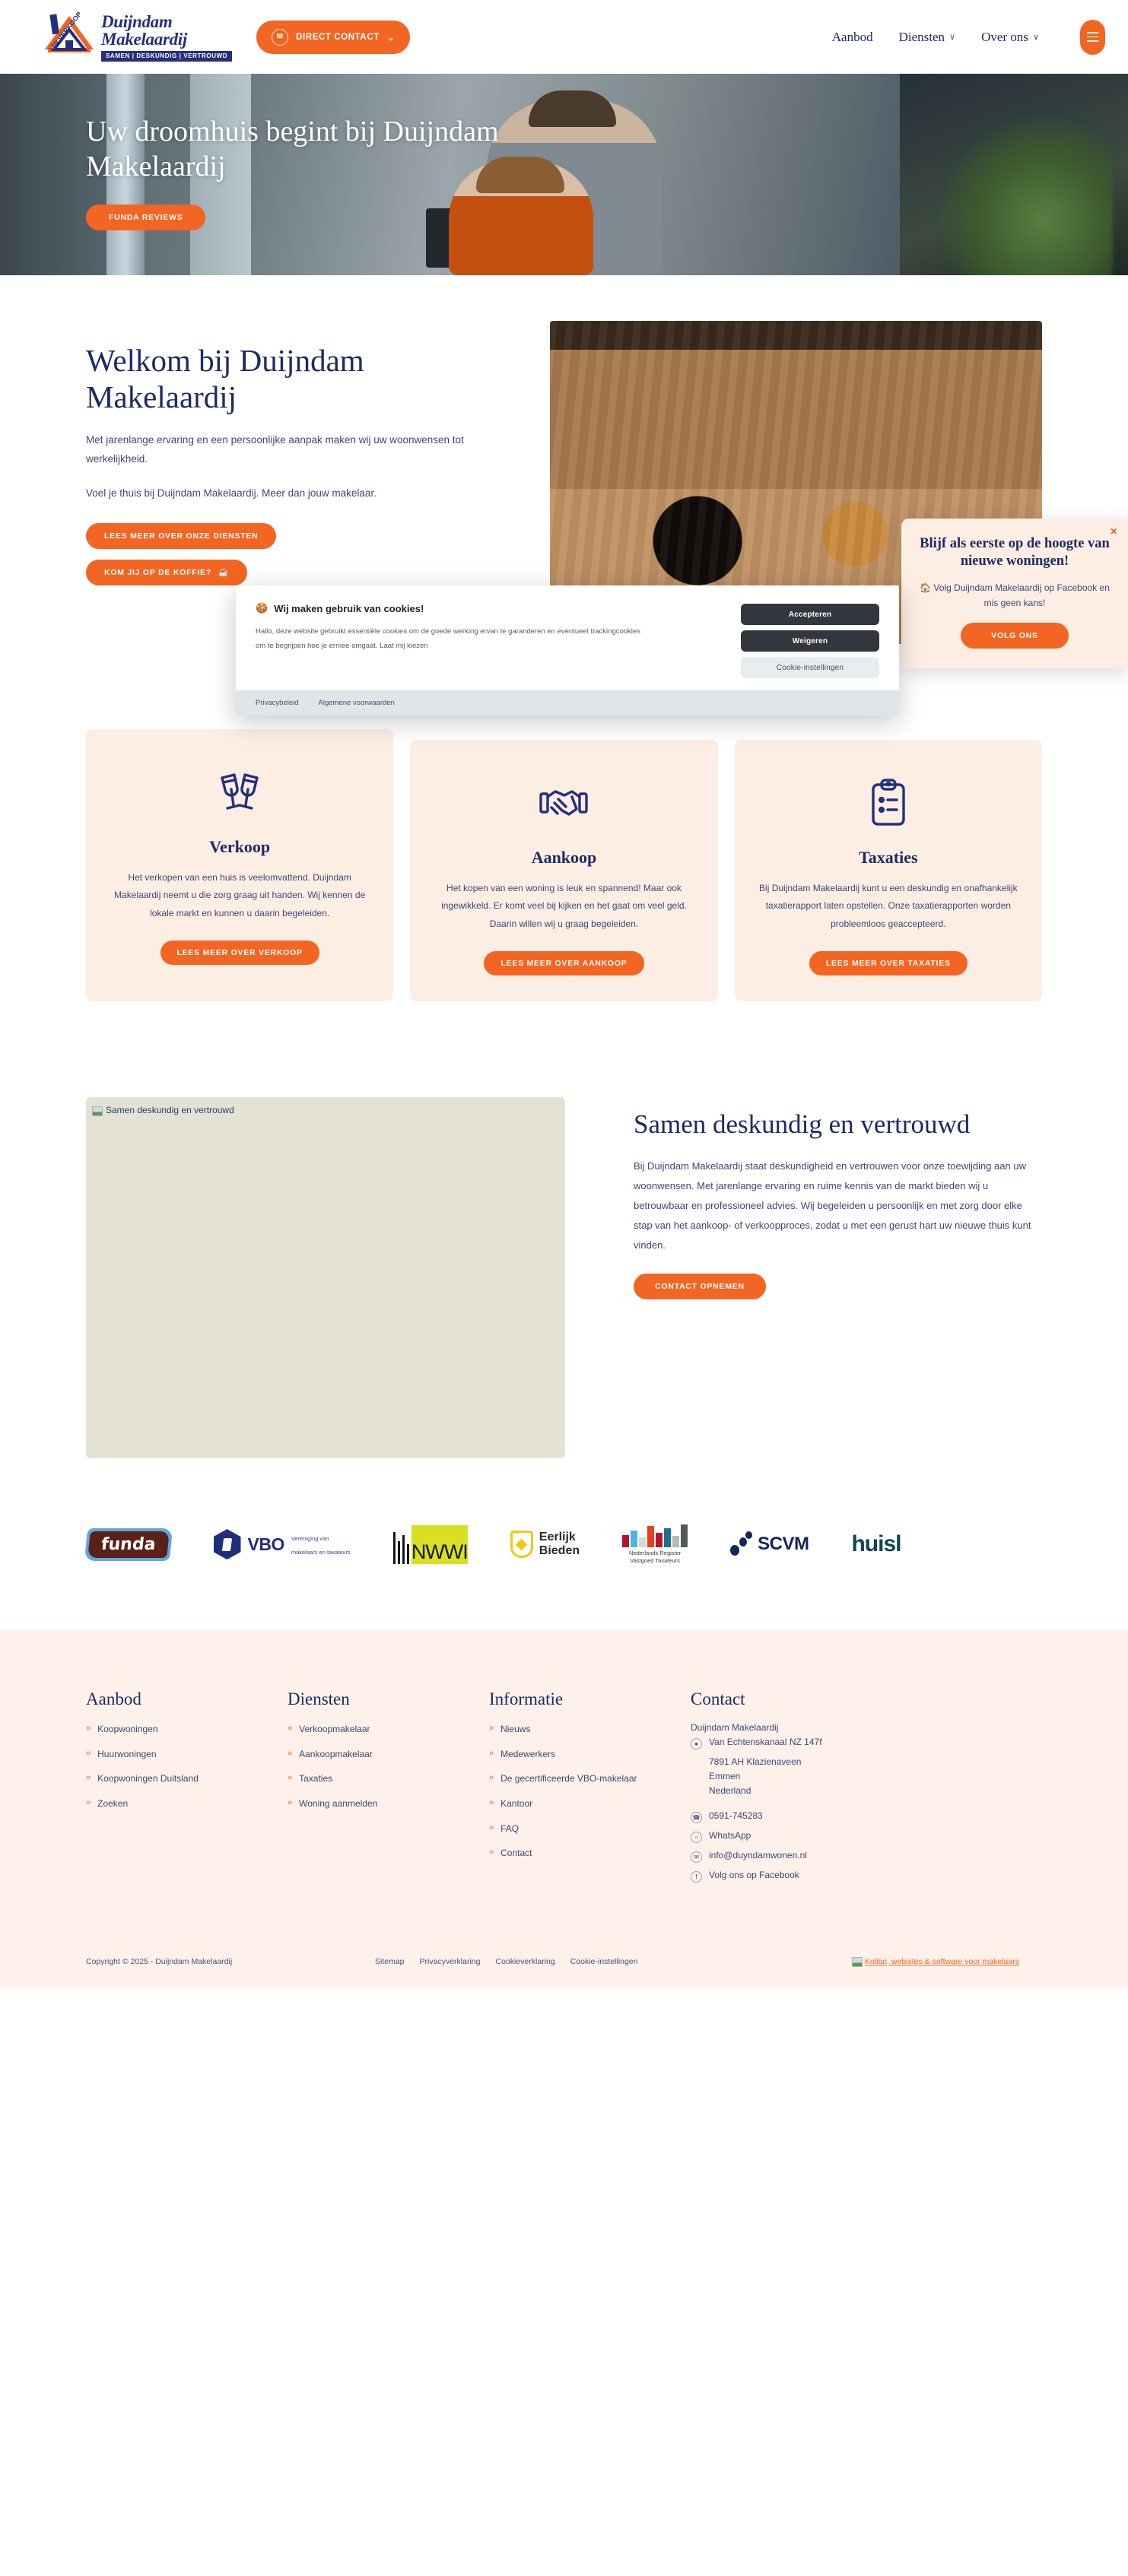 This screenshot has height=2576, width=1128. I want to click on footer-link-kantoor: Kantoor, so click(516, 1804).